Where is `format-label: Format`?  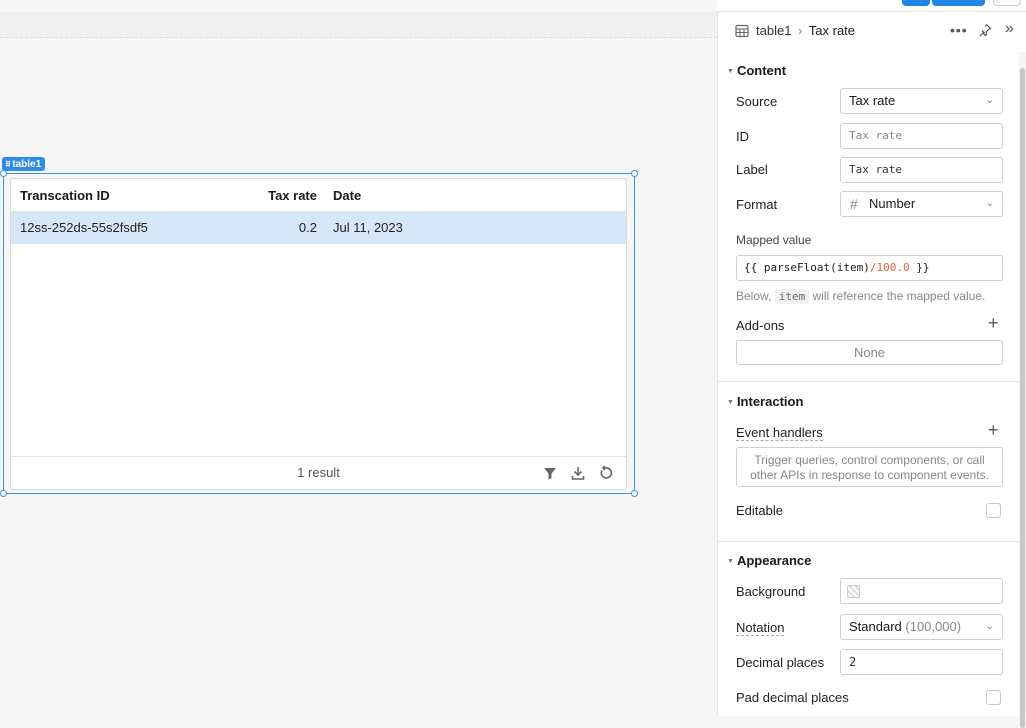 format-label: Format is located at coordinates (757, 204).